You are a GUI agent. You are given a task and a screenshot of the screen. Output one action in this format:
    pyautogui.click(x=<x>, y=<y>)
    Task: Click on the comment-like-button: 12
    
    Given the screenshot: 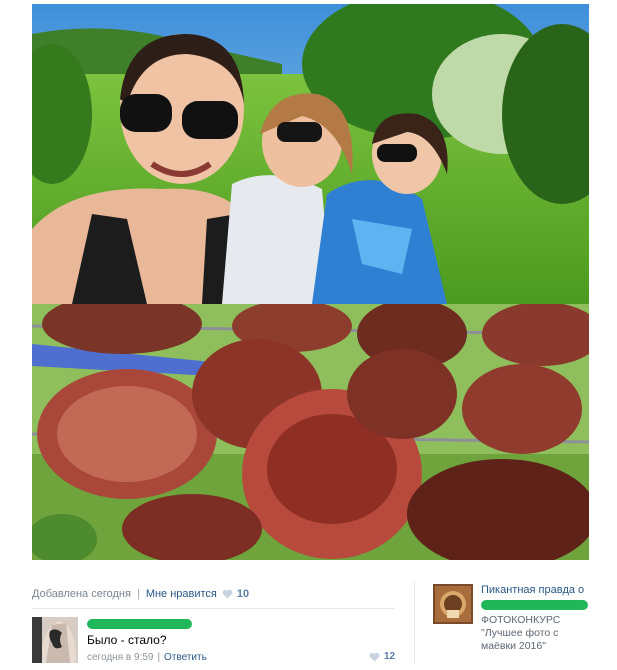 What is the action you would take?
    pyautogui.click(x=379, y=656)
    